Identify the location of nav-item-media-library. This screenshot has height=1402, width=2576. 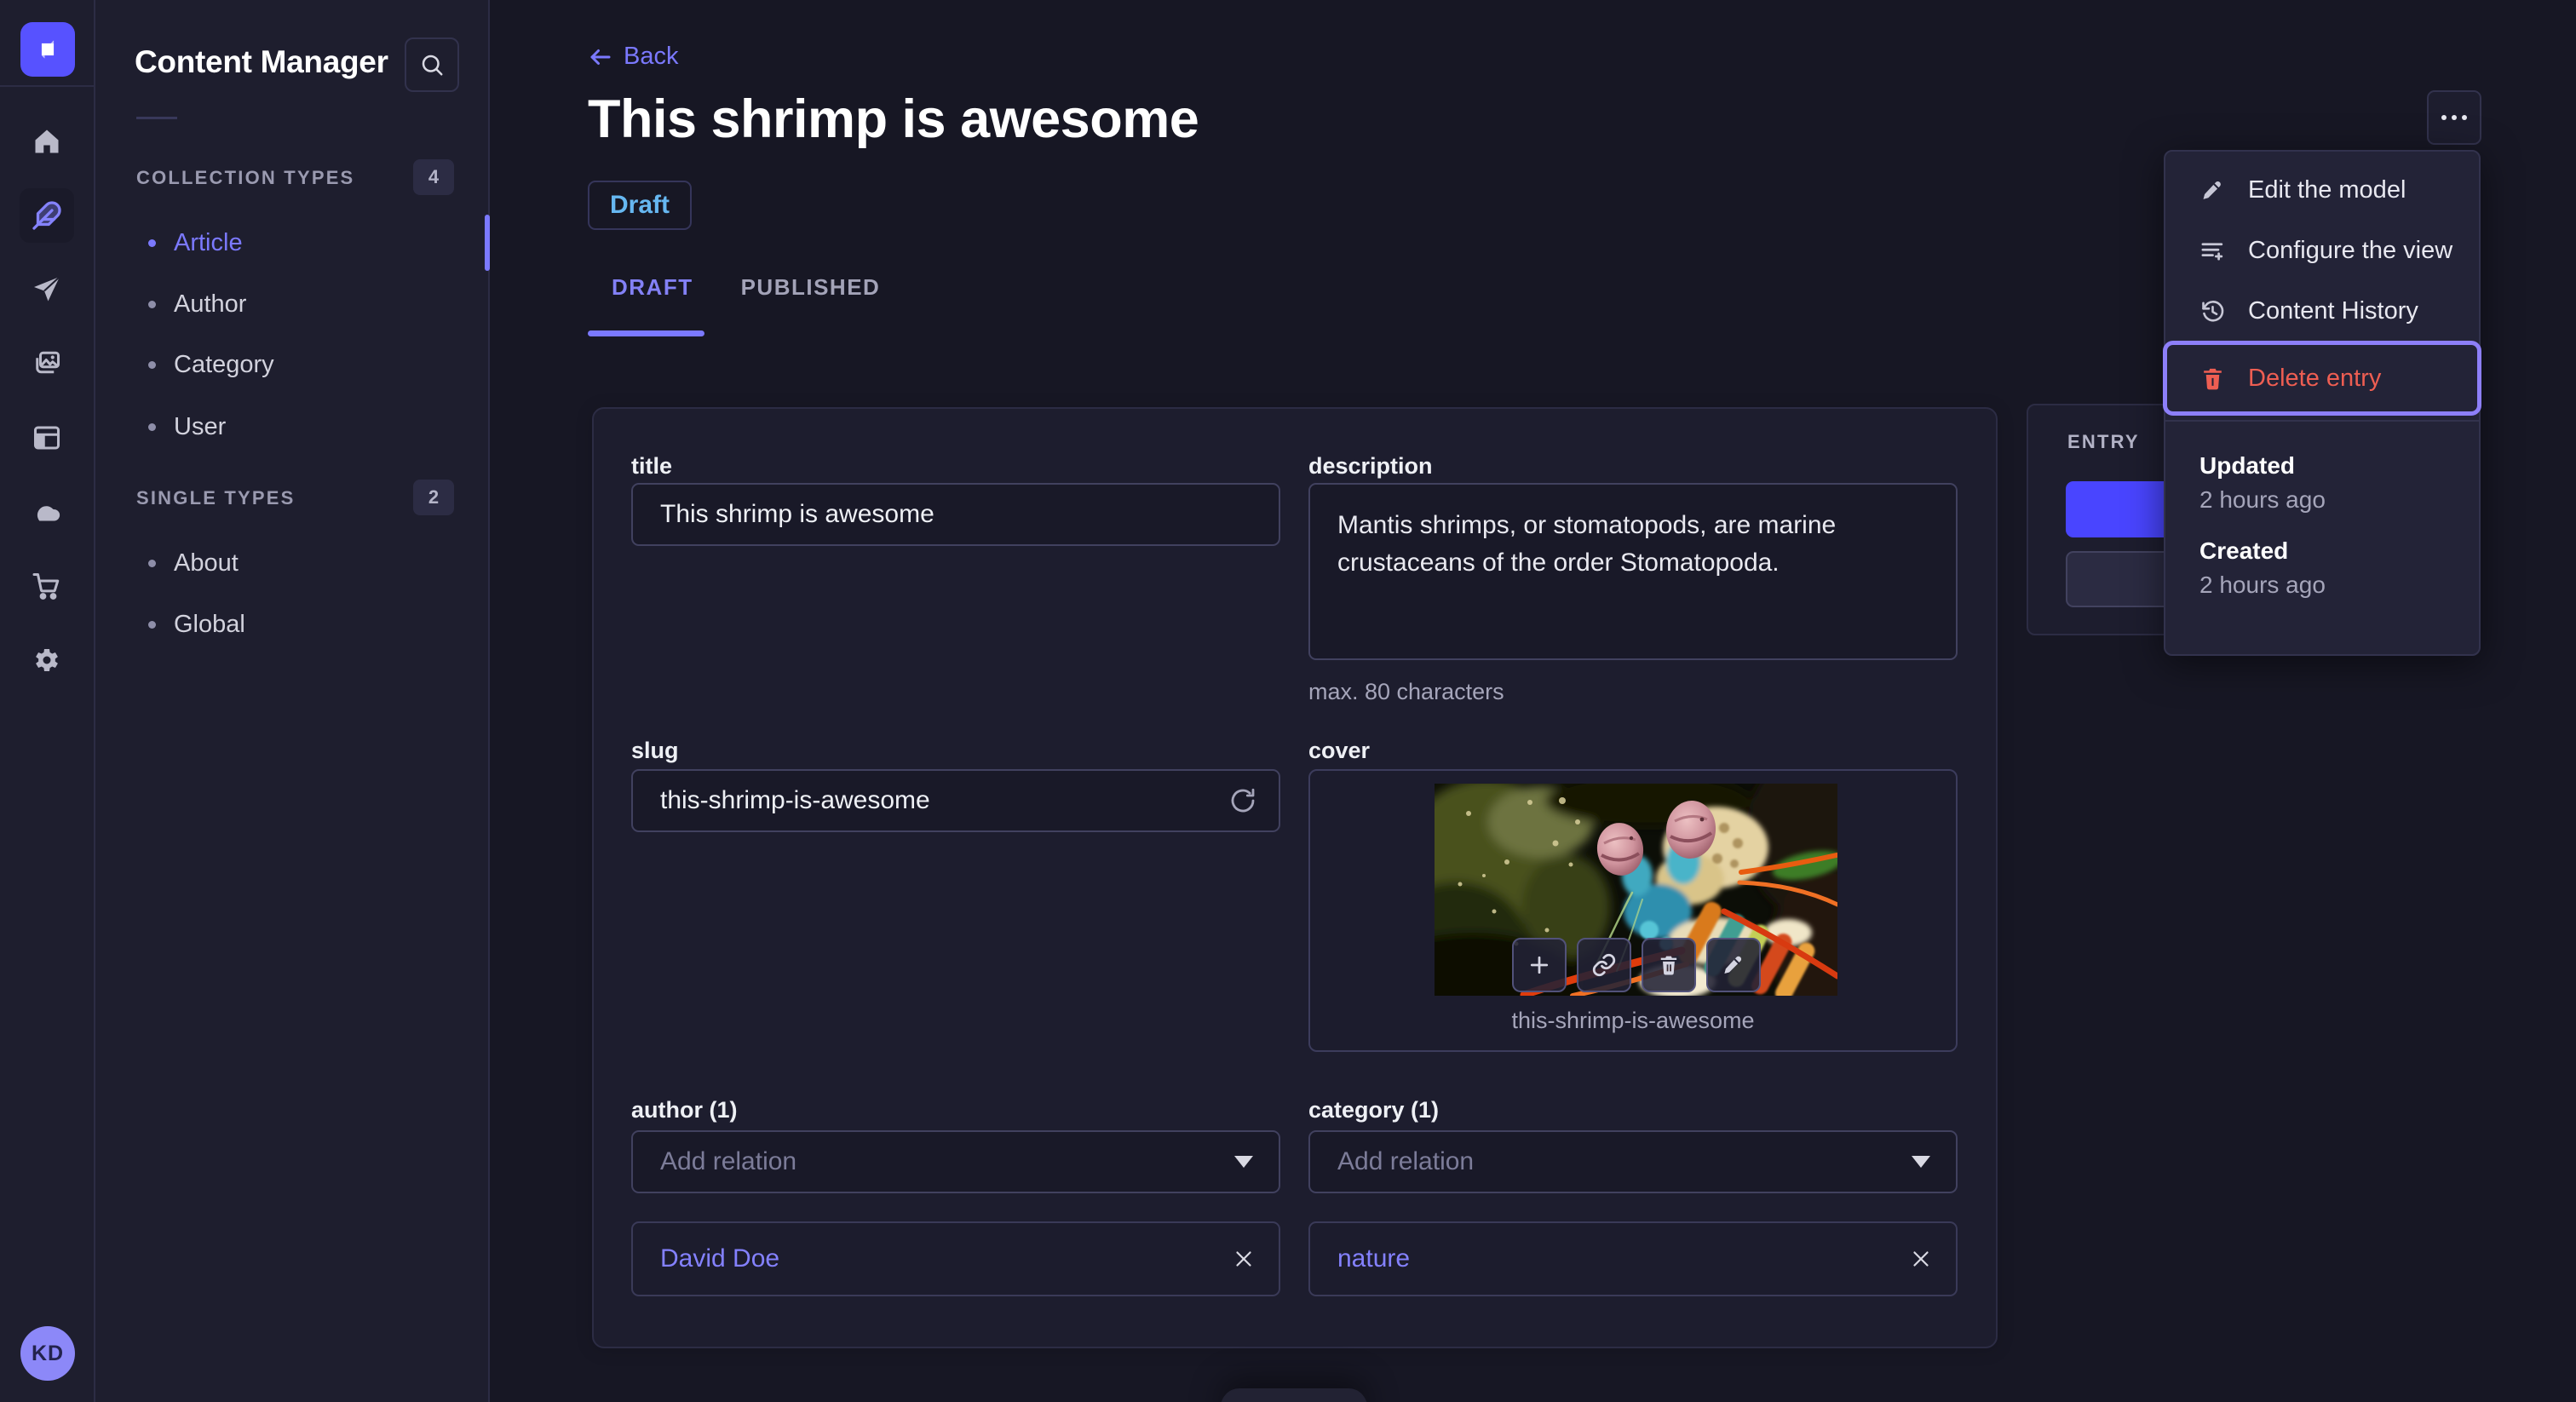
(47, 363).